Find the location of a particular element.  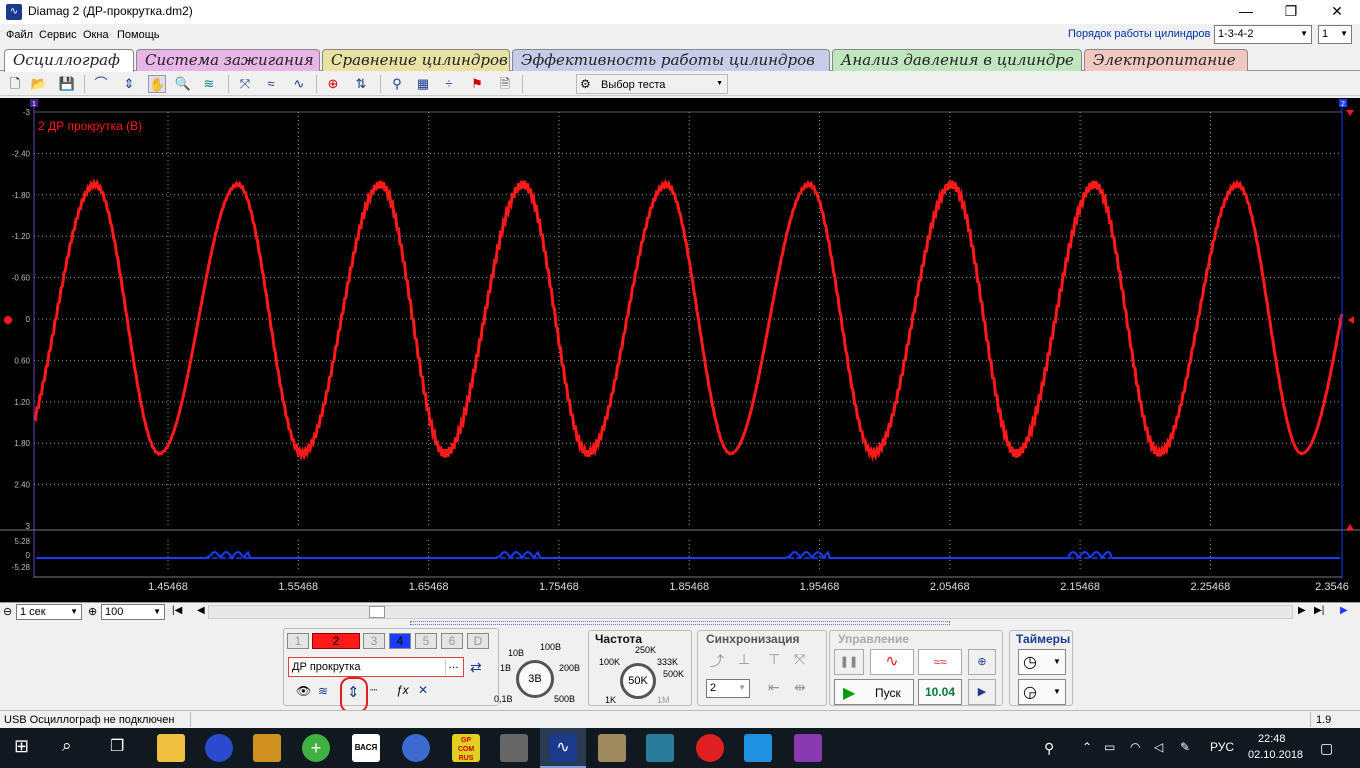

flag-icon: ⚑ is located at coordinates (477, 84).